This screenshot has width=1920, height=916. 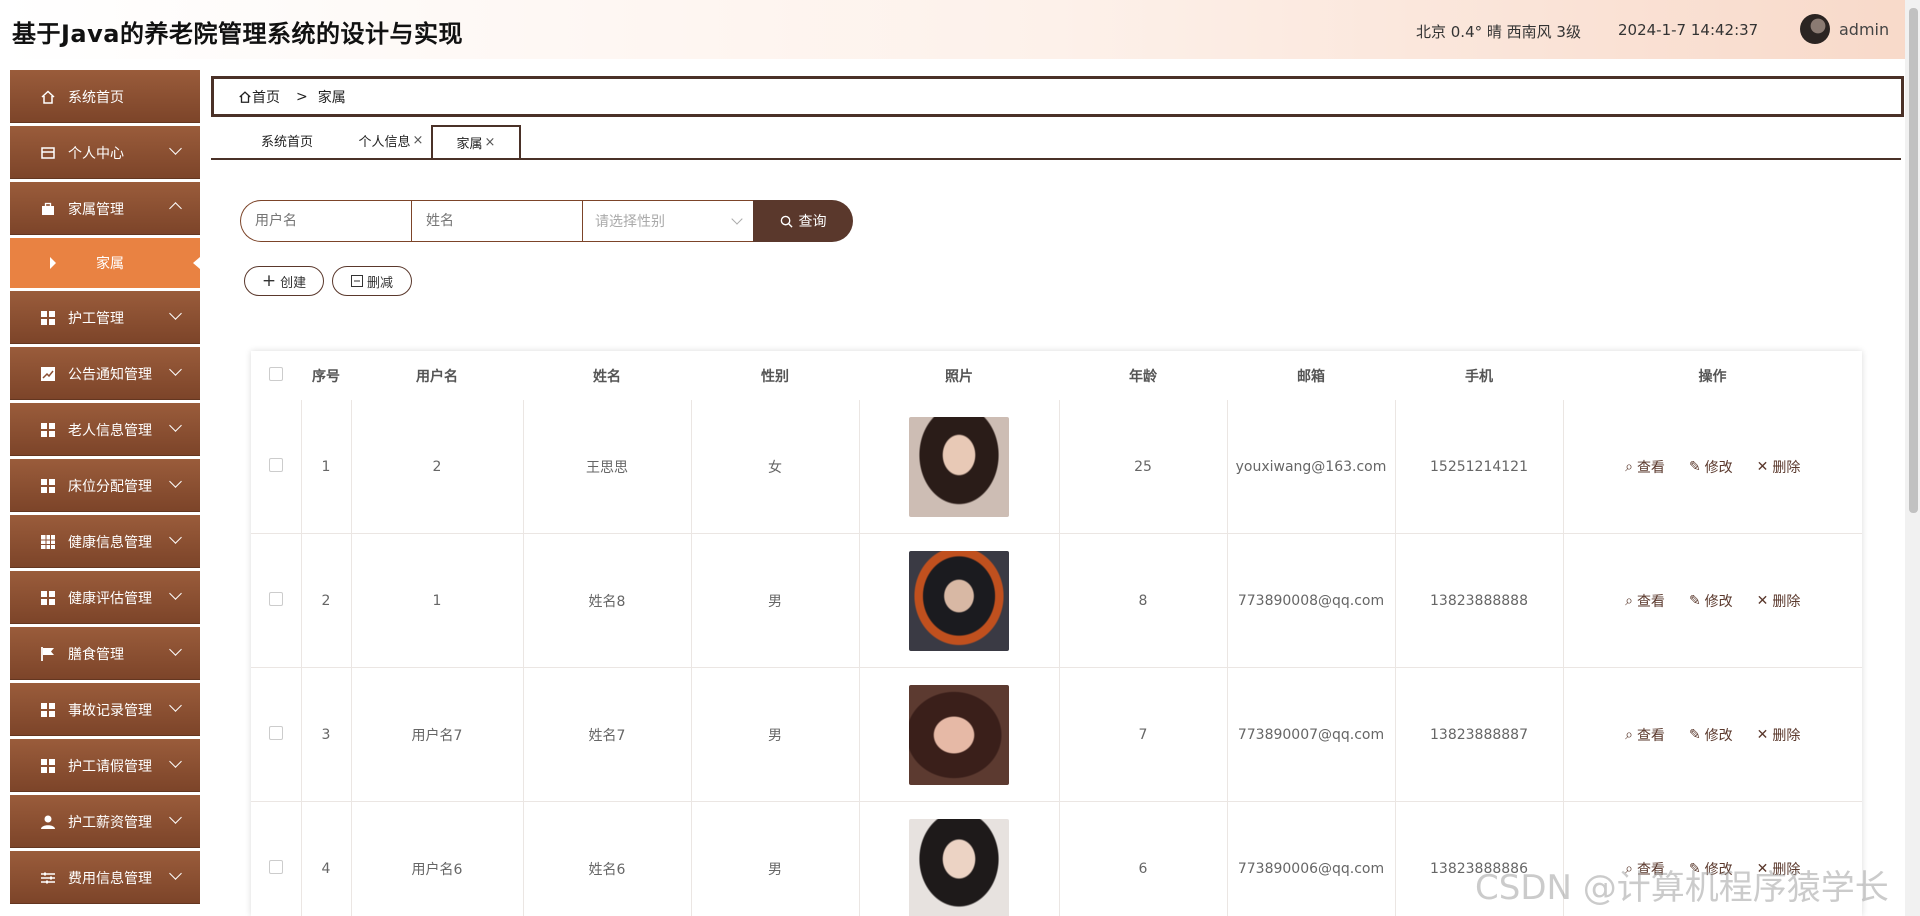 What do you see at coordinates (276, 373) in the screenshot?
I see `select-all-checkbox` at bounding box center [276, 373].